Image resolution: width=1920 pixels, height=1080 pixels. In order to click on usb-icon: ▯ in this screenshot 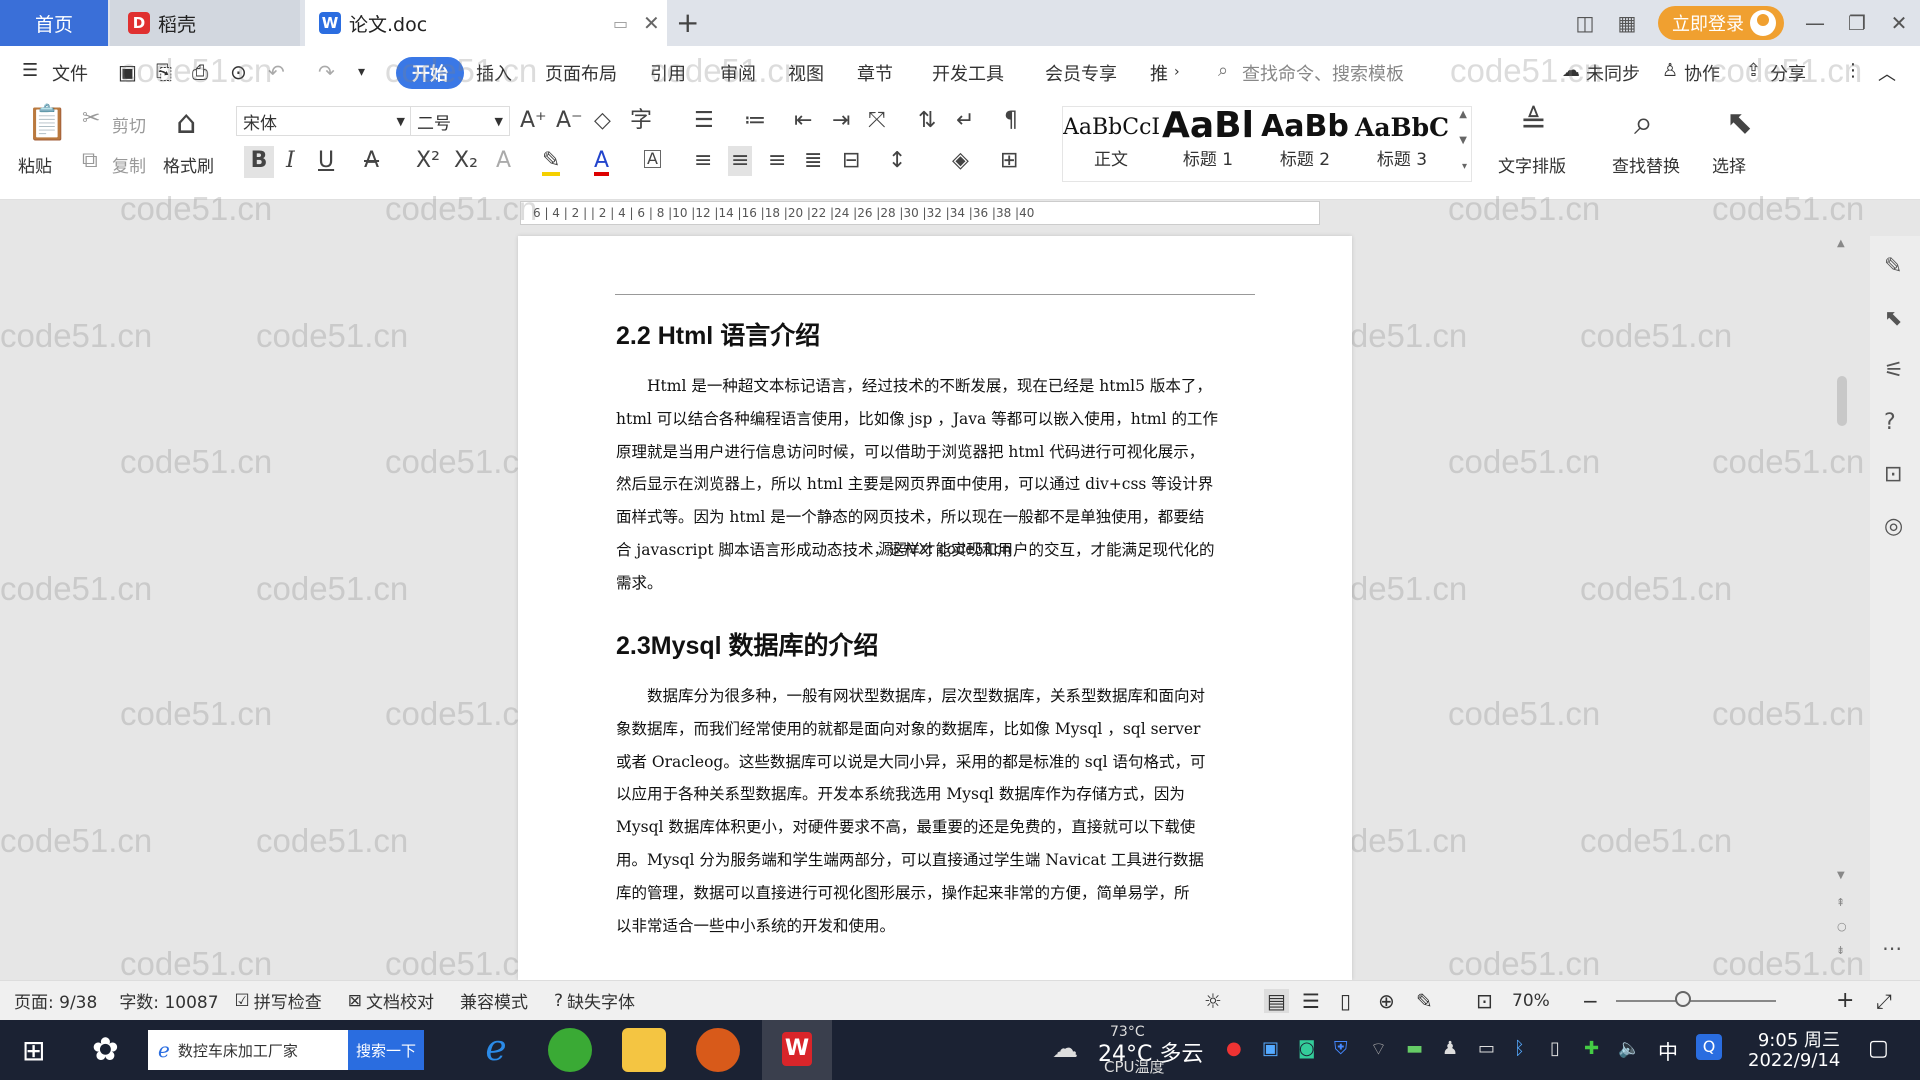, I will do `click(1555, 1048)`.